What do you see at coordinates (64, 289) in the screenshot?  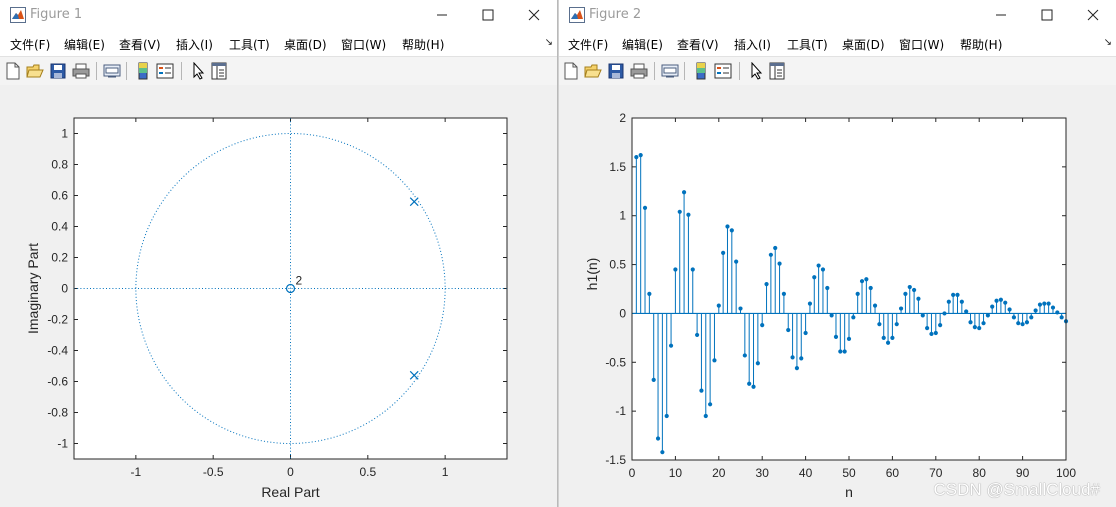 I see `y-tick-label: 0` at bounding box center [64, 289].